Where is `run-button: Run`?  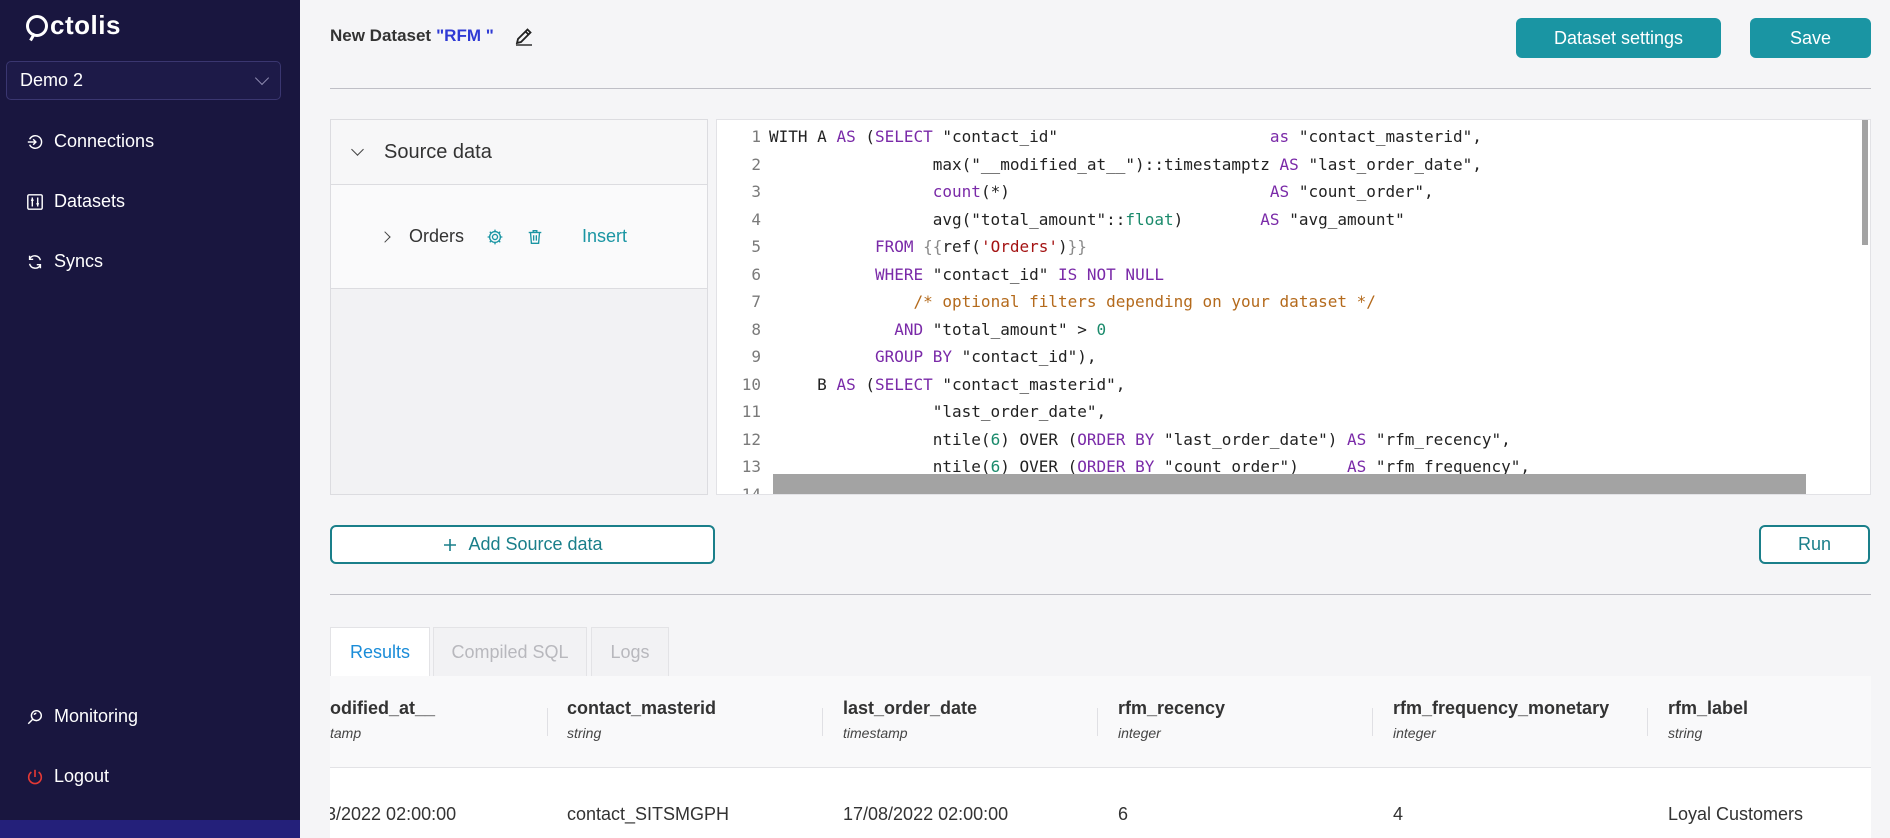 run-button: Run is located at coordinates (1814, 544).